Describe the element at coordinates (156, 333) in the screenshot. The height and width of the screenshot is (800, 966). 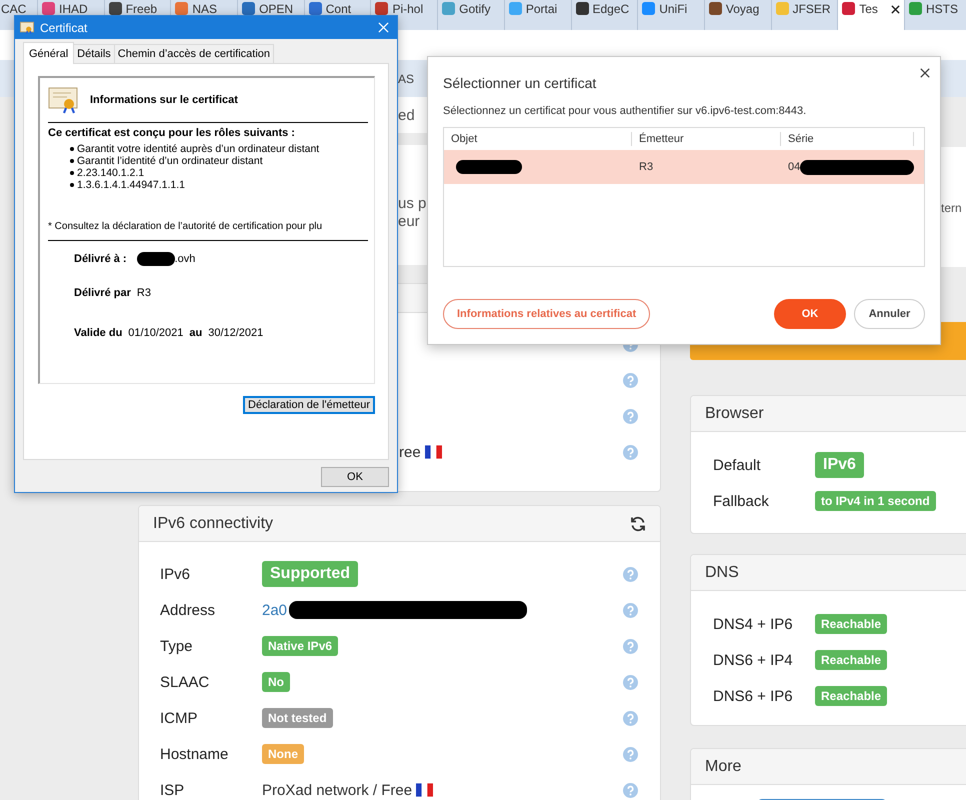
I see `field-value: 01/10/2021` at that location.